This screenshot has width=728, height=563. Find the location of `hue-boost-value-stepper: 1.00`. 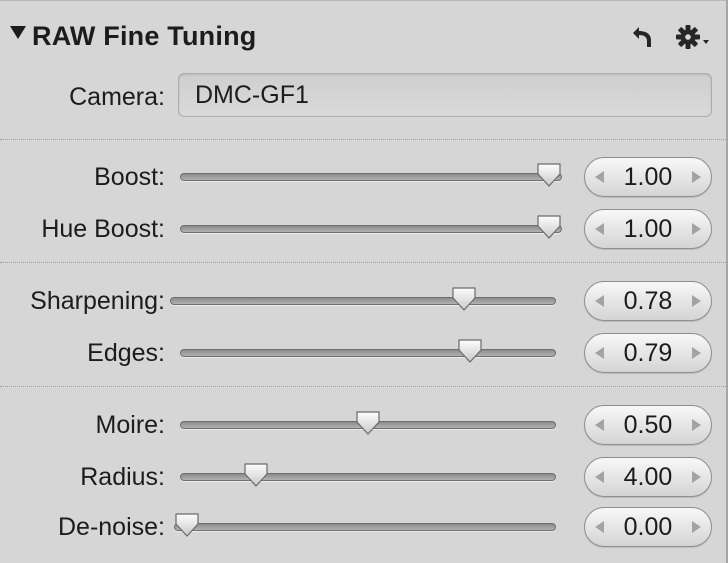

hue-boost-value-stepper: 1.00 is located at coordinates (648, 229).